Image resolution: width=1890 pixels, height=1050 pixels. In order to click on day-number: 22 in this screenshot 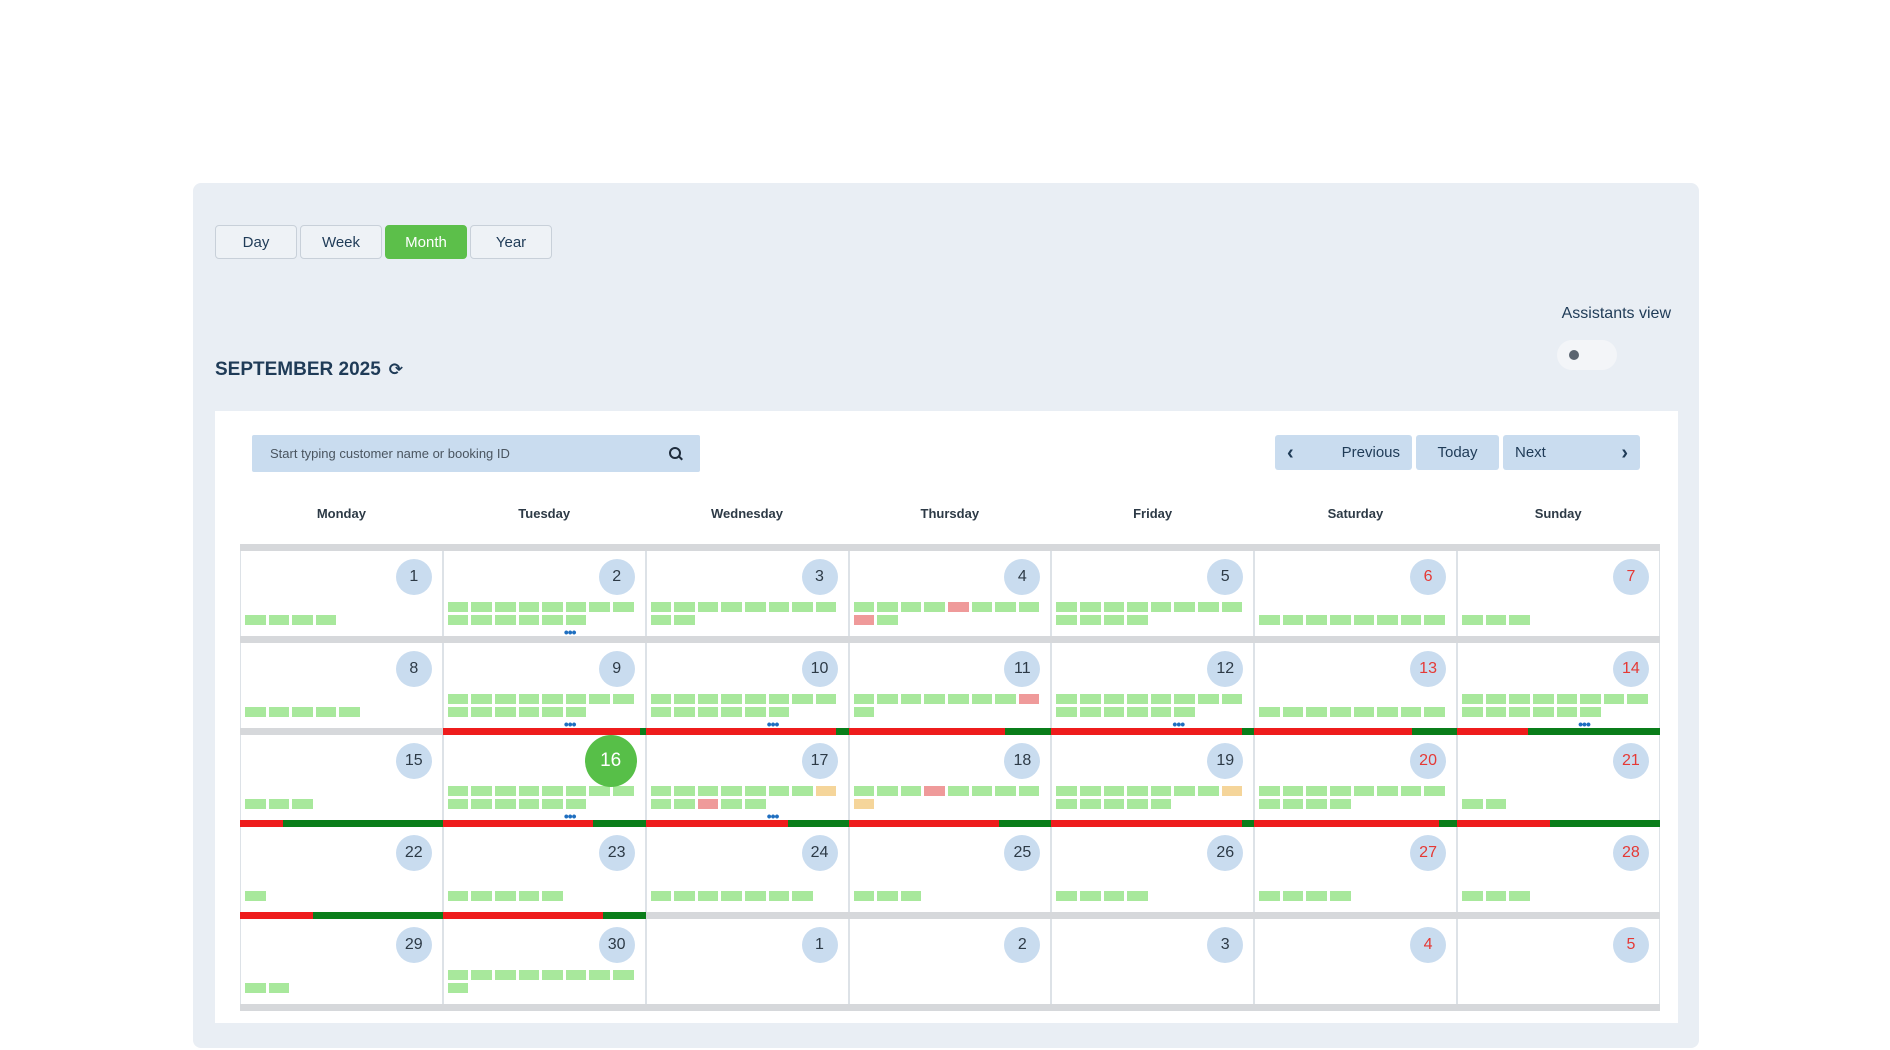, I will do `click(413, 853)`.